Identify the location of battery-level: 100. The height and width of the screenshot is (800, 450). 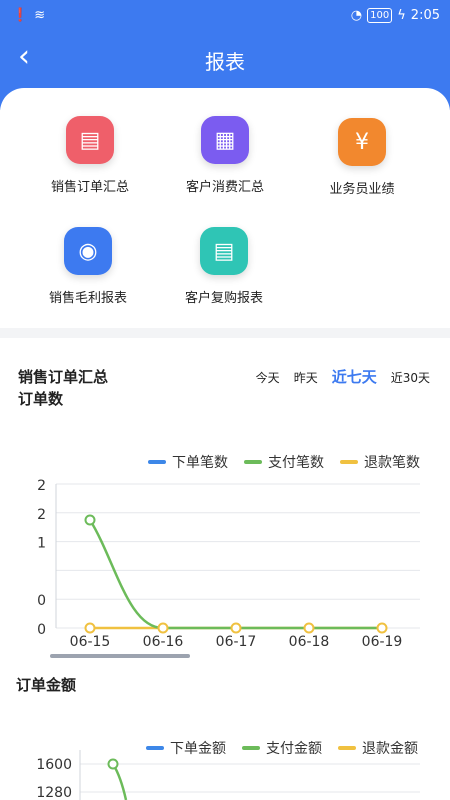
(380, 15).